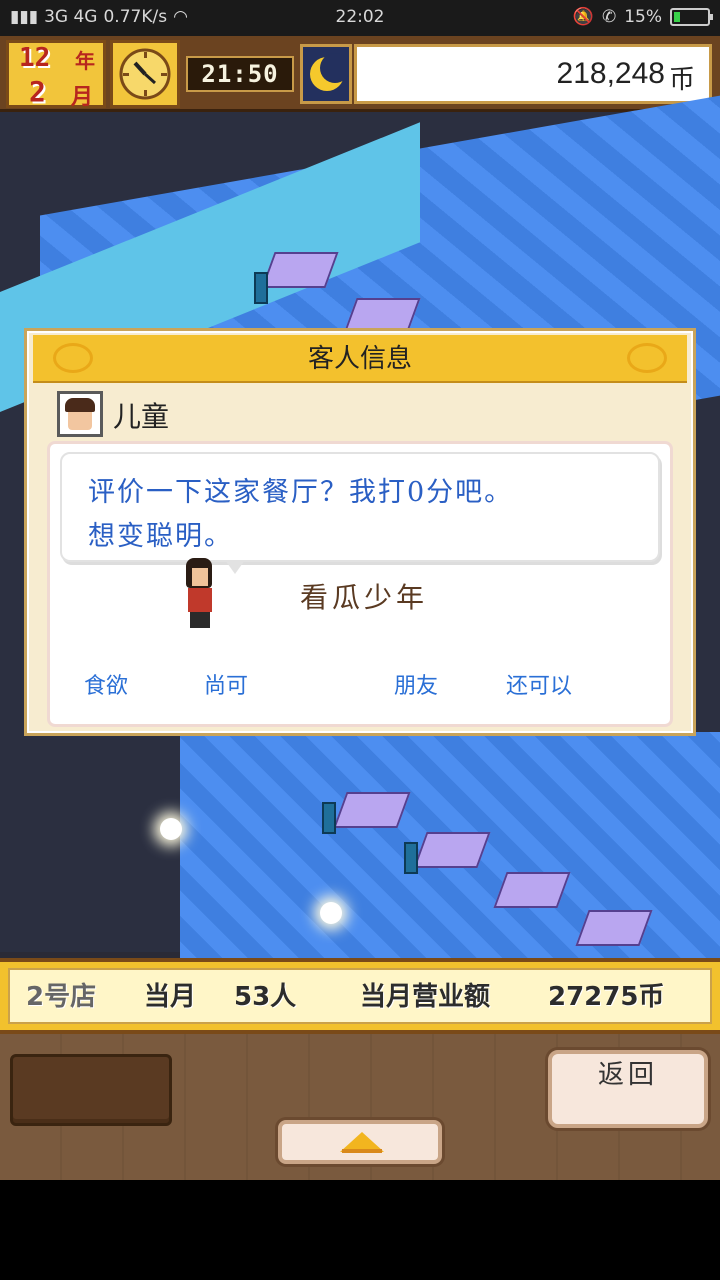  Describe the element at coordinates (610, 73) in the screenshot. I see `money-amount: 218,248` at that location.